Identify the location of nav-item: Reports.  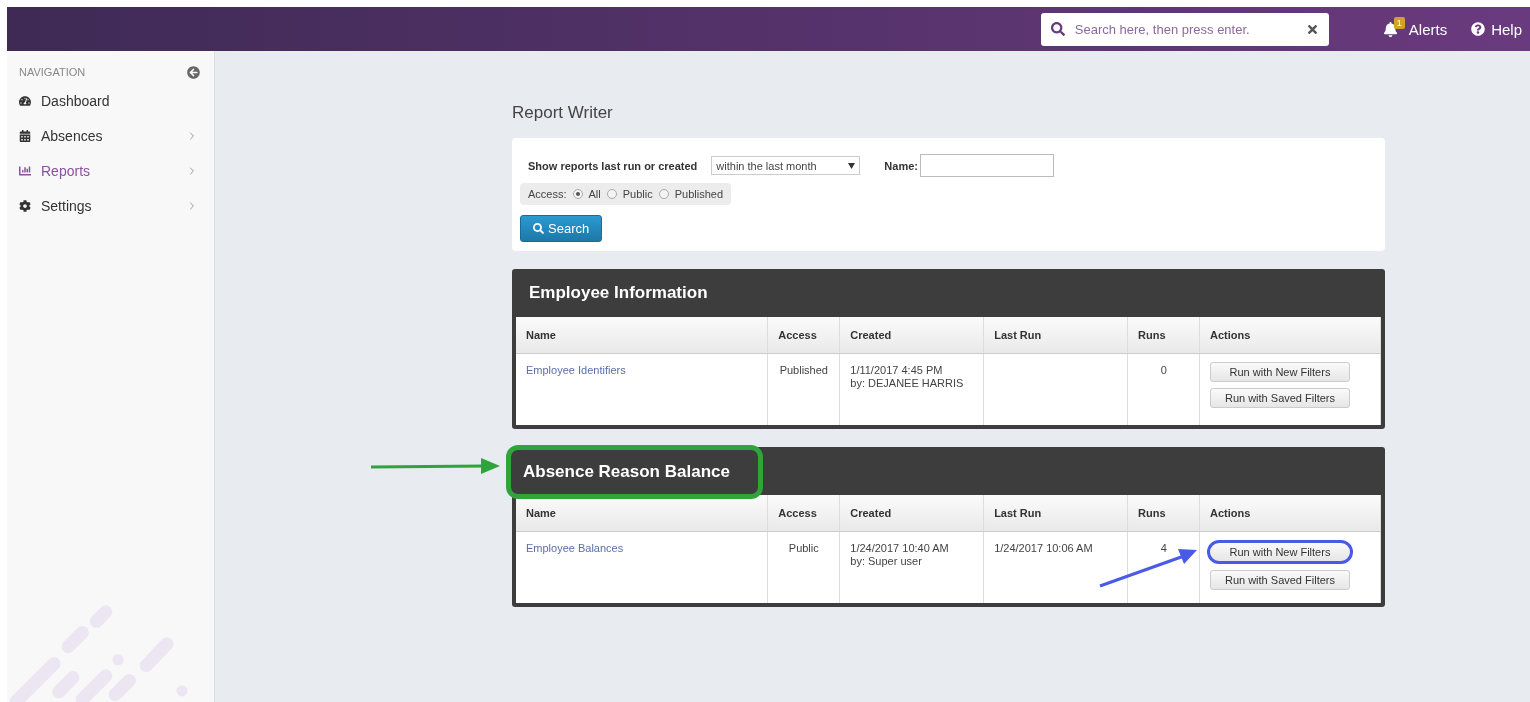
(110, 170).